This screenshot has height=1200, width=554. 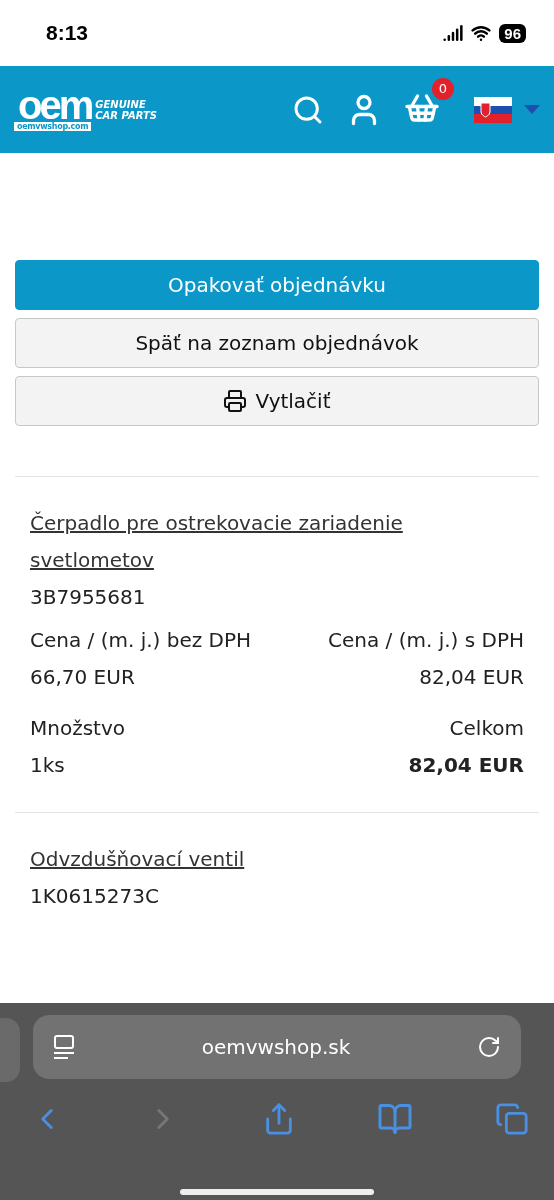 I want to click on column-label: Množstvo, so click(x=78, y=728).